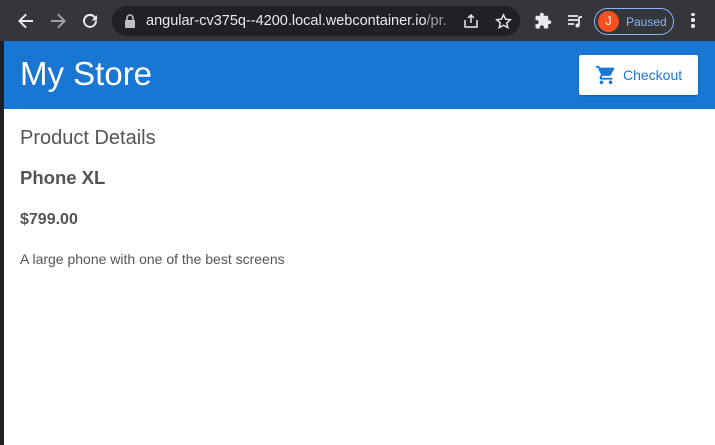  Describe the element at coordinates (26, 21) in the screenshot. I see `back-arrow-icon` at that location.